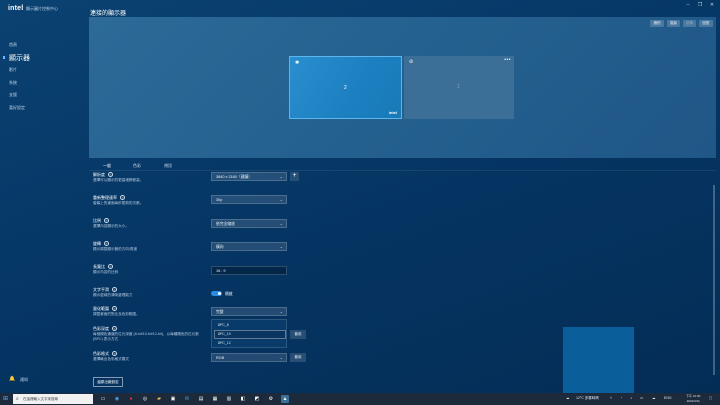 This screenshot has height=405, width=720. Describe the element at coordinates (107, 166) in the screenshot. I see `tab-general: 一般` at that location.